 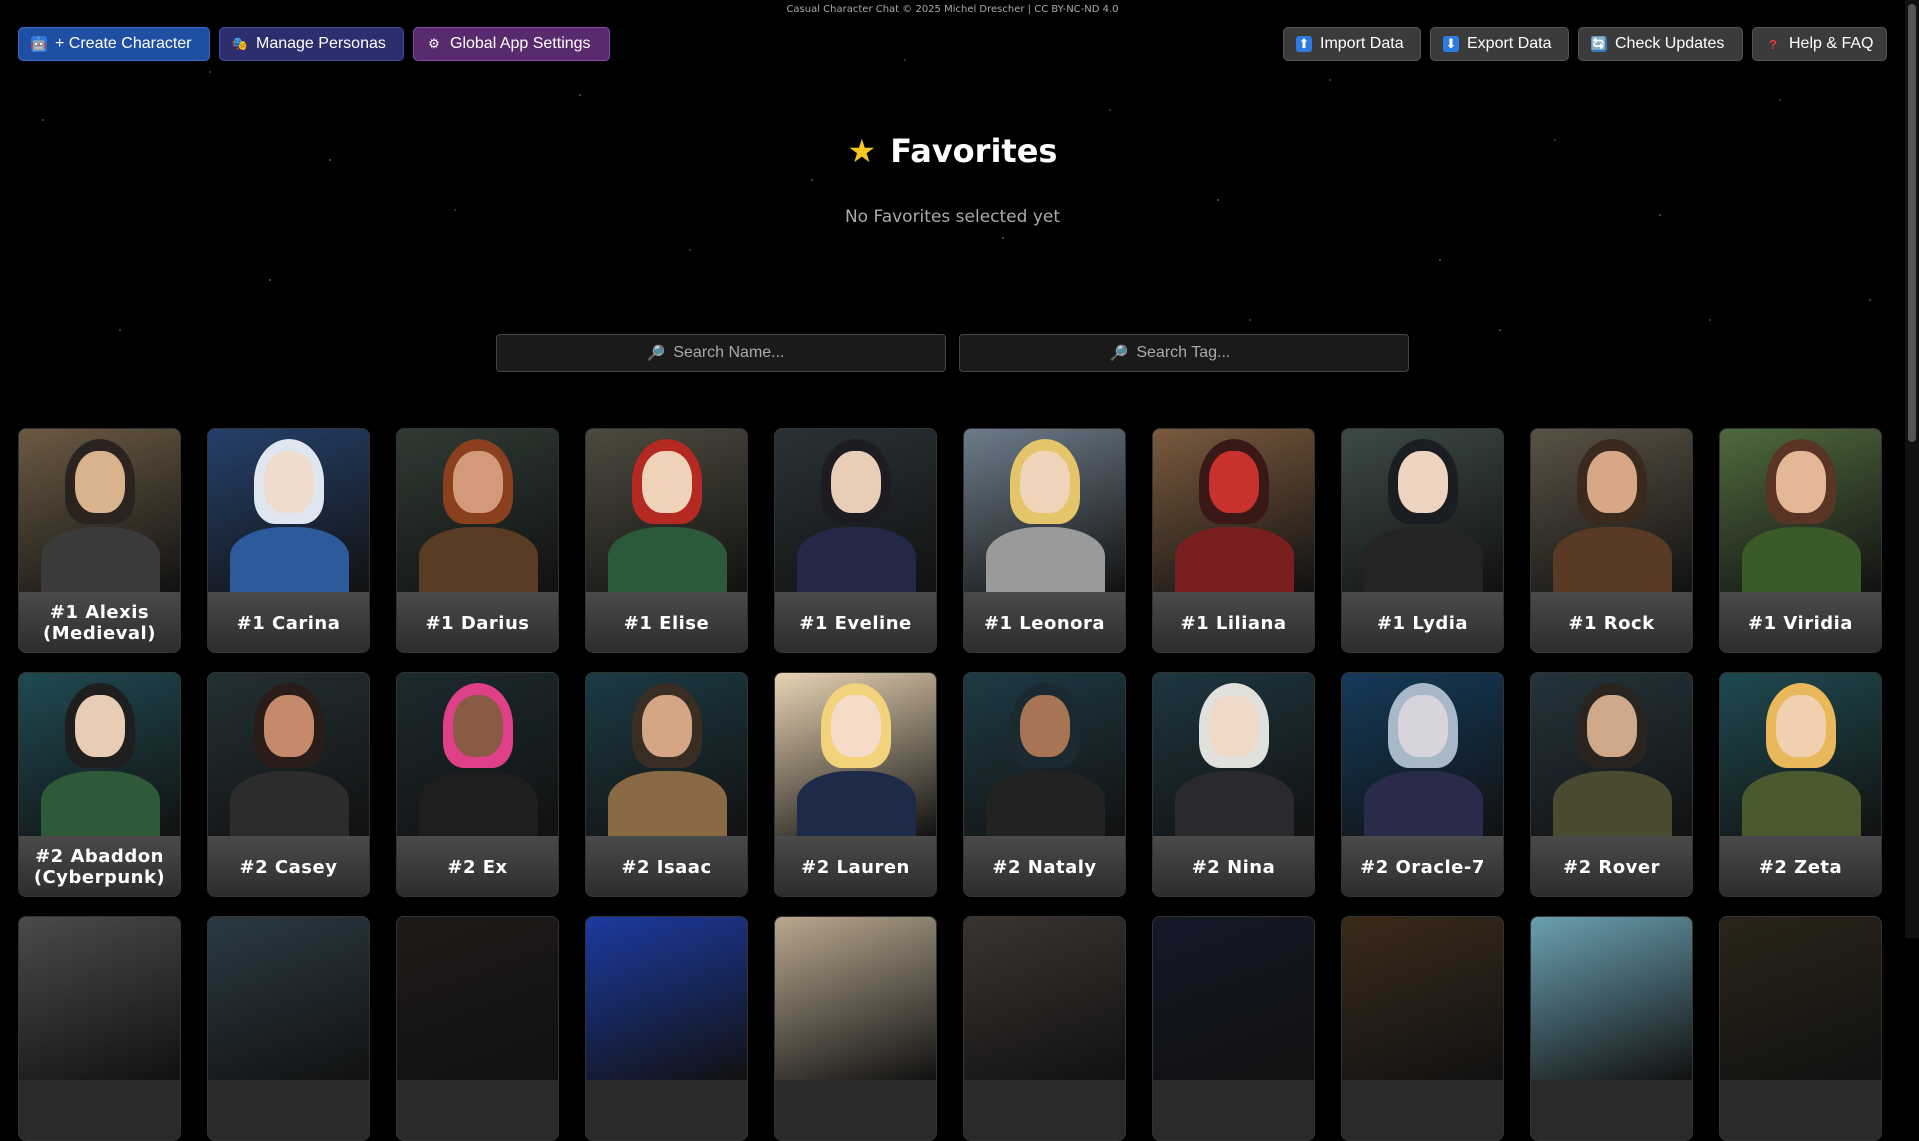 What do you see at coordinates (39, 44) in the screenshot?
I see `robot-icon: 🤖` at bounding box center [39, 44].